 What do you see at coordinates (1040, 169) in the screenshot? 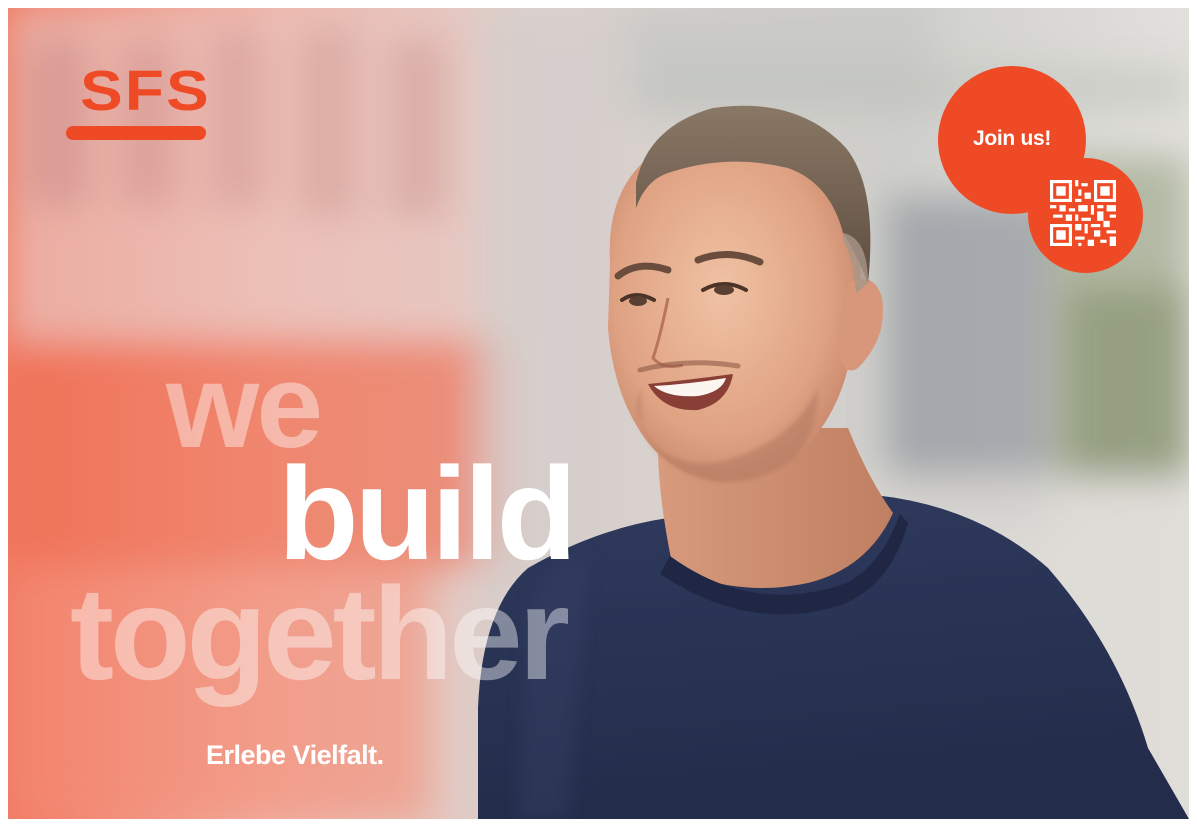
I see `join-us-badge: Join us!` at bounding box center [1040, 169].